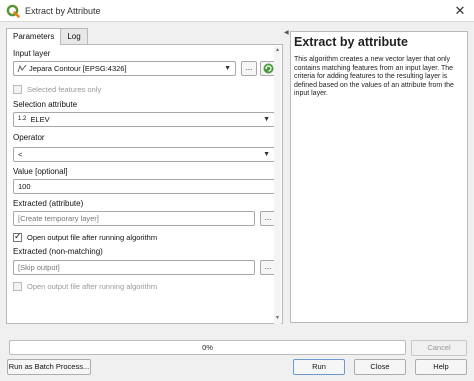 The height and width of the screenshot is (381, 474). What do you see at coordinates (380, 367) in the screenshot?
I see `close-button: Close` at bounding box center [380, 367].